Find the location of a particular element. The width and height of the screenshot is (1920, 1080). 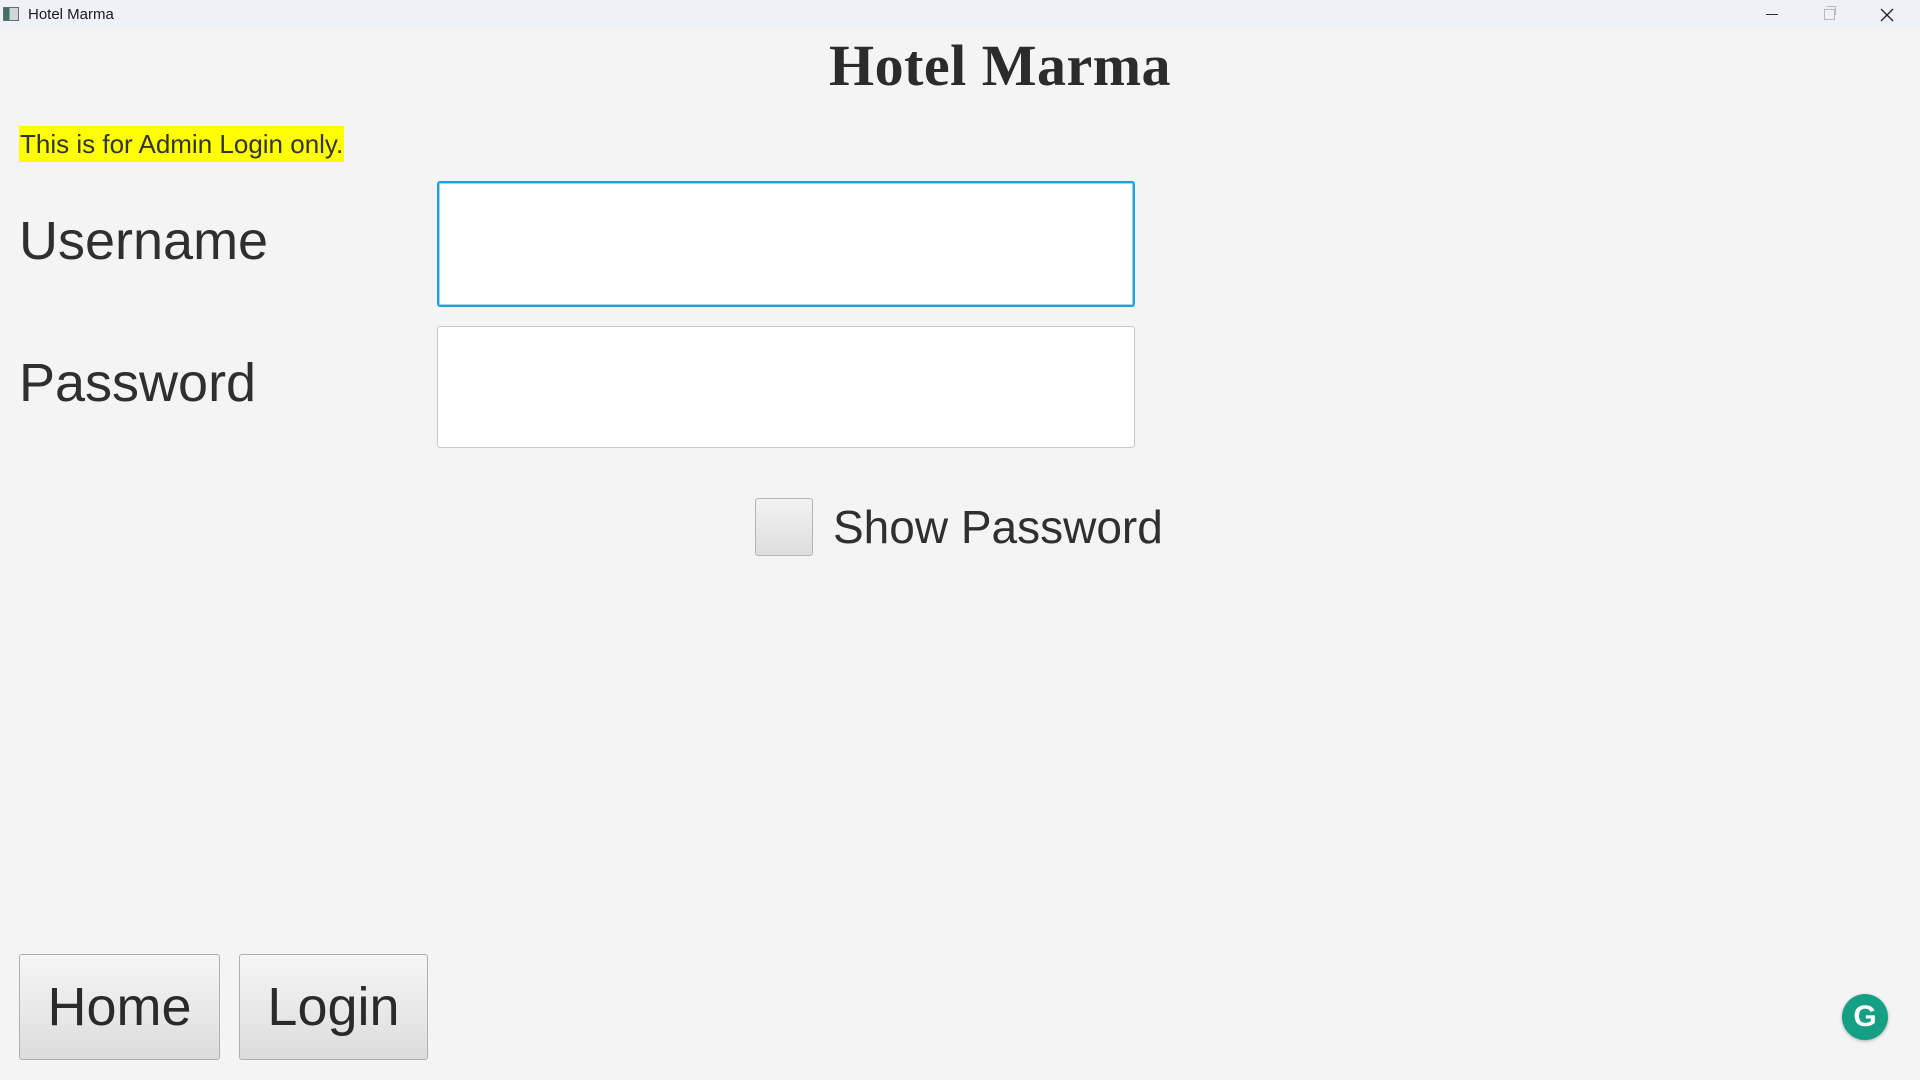

password-label: Password is located at coordinates (138, 383).